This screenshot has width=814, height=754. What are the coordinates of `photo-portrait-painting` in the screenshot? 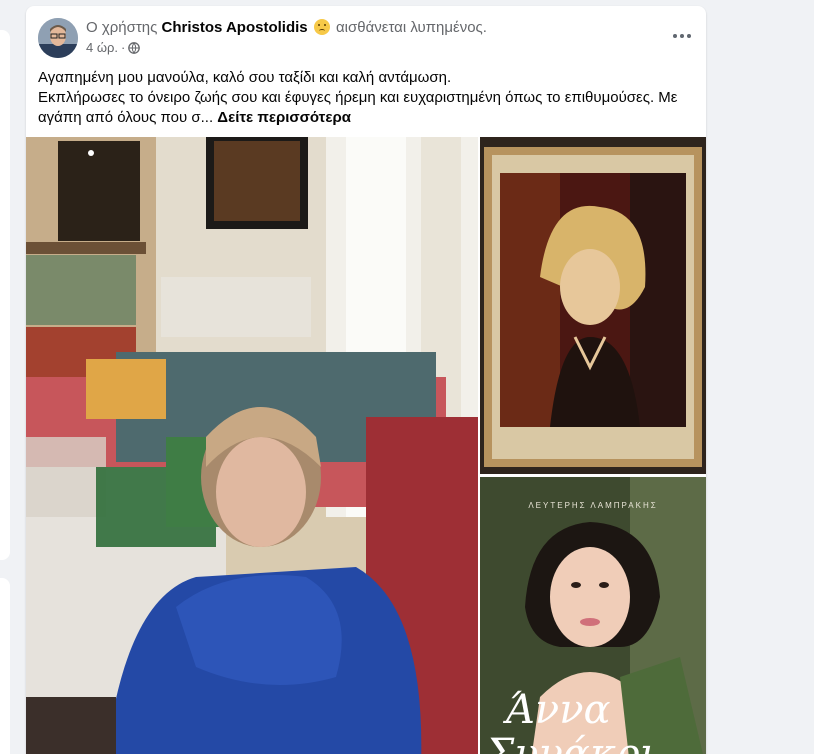 It's located at (593, 305).